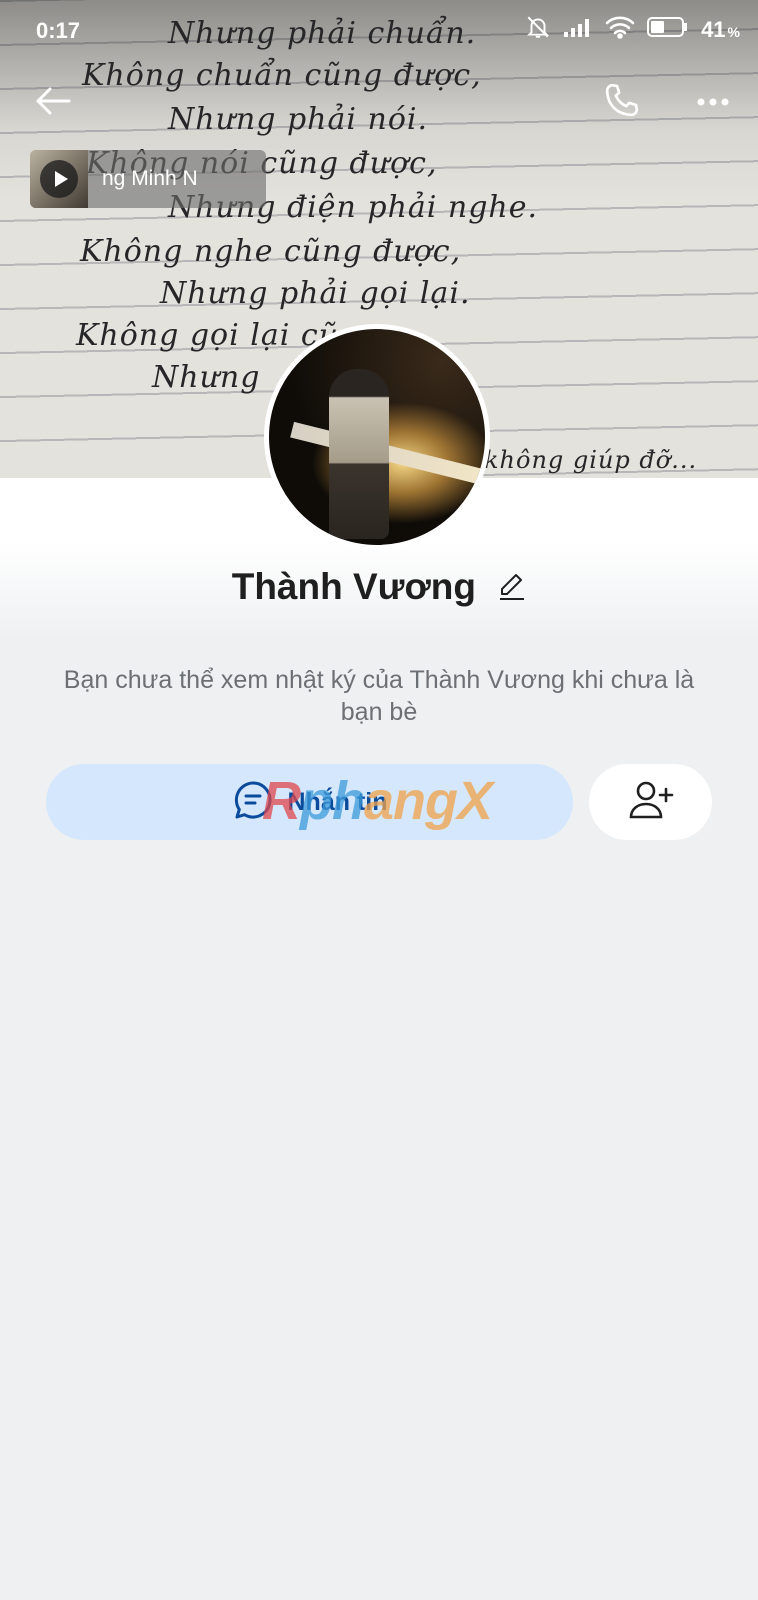 Image resolution: width=758 pixels, height=1600 pixels. Describe the element at coordinates (332, 801) in the screenshot. I see `watermark-part: ph` at that location.